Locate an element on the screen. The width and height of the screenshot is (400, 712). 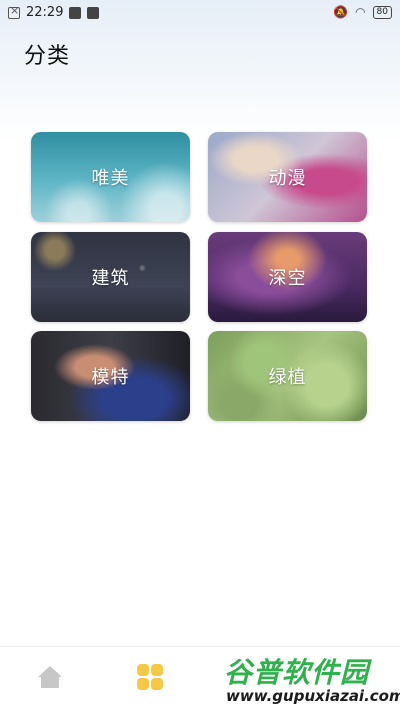
status-left: 22:29 is located at coordinates (54, 12).